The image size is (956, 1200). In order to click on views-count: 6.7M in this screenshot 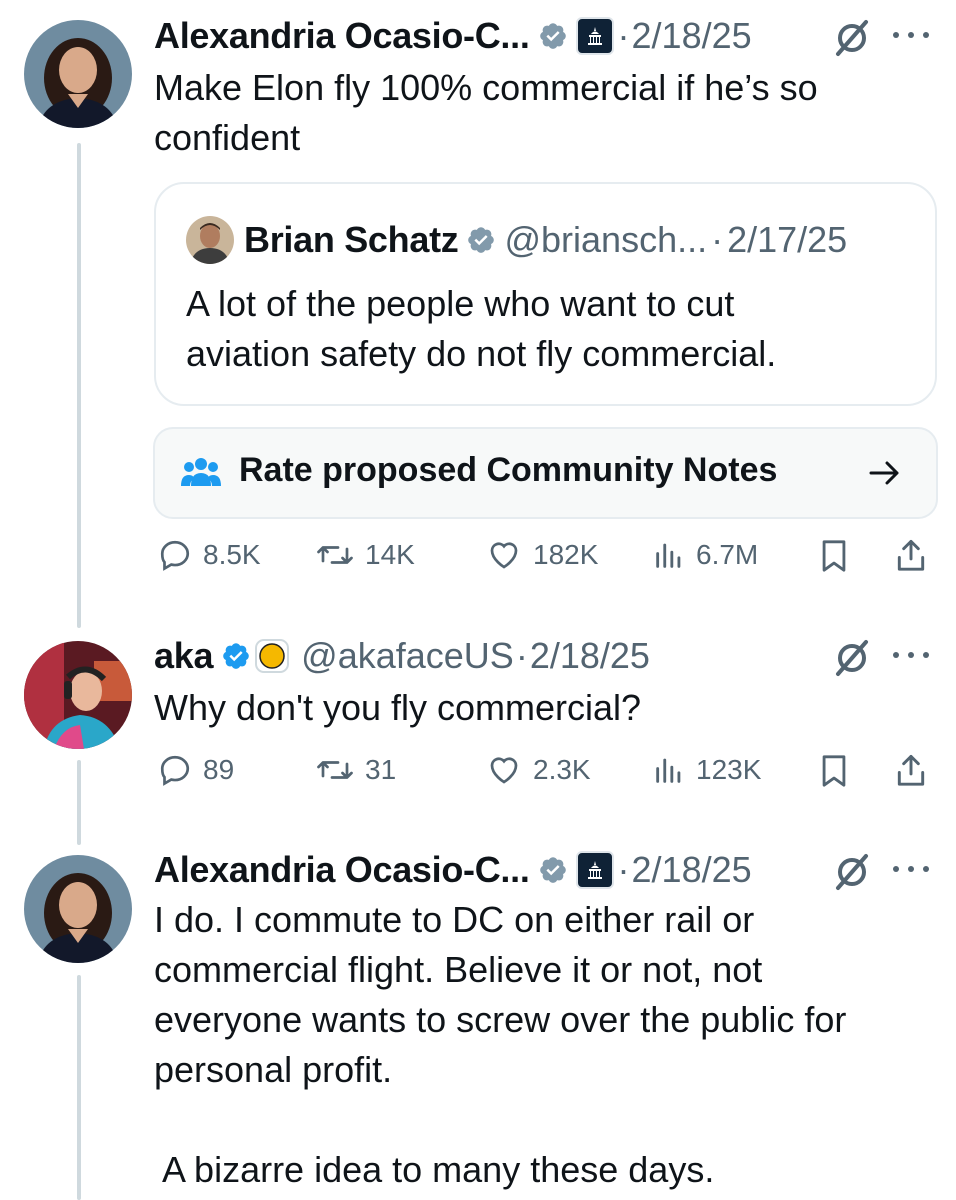, I will do `click(727, 554)`.